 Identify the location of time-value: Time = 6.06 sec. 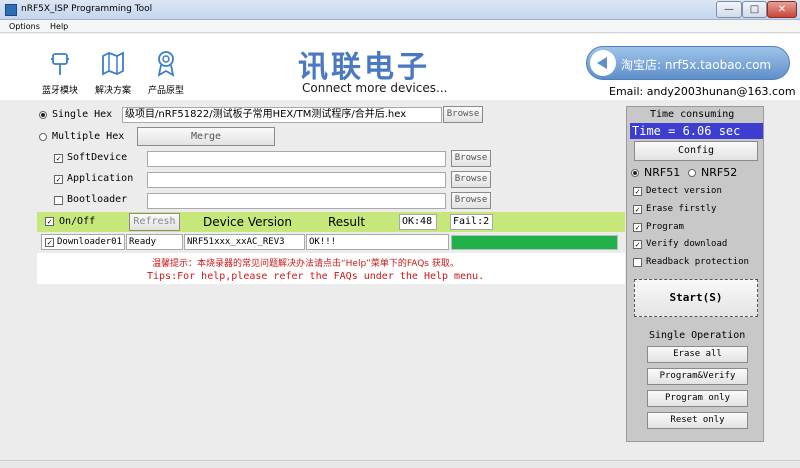
(696, 131).